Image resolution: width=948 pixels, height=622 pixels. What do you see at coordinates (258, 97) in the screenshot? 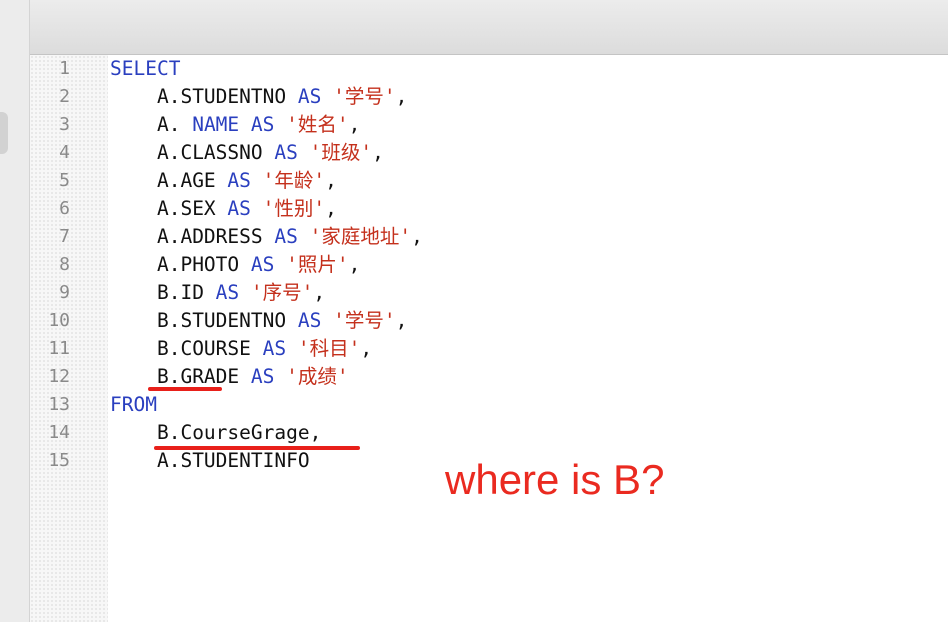
I see `code-text: A.STUDENTNO AS '学号',` at bounding box center [258, 97].